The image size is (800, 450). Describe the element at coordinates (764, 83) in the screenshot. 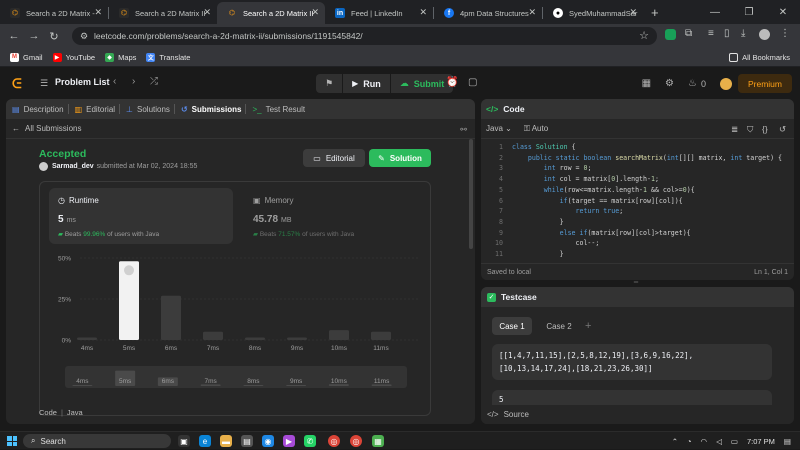

I see `premium-button: Premium` at that location.